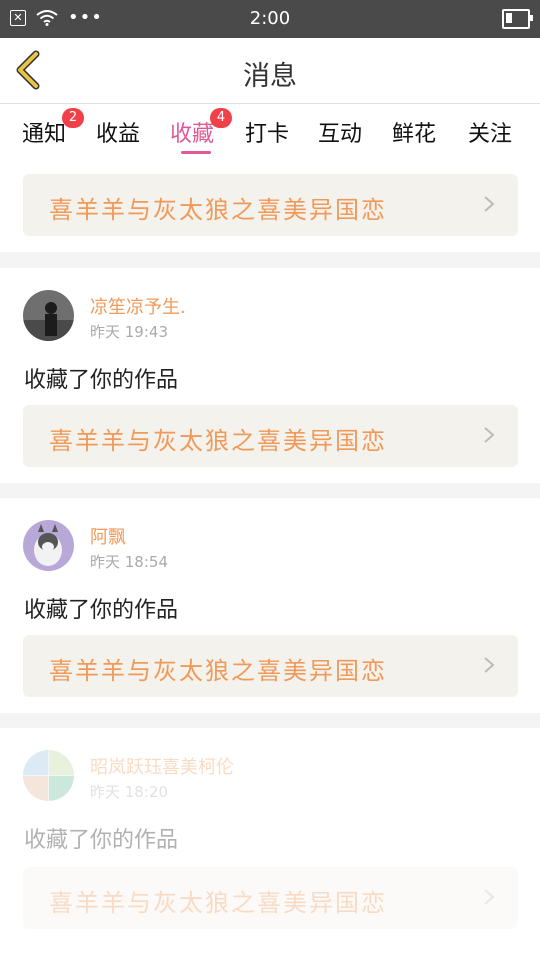 The width and height of the screenshot is (540, 960). What do you see at coordinates (517, 19) in the screenshot?
I see `battery-icon` at bounding box center [517, 19].